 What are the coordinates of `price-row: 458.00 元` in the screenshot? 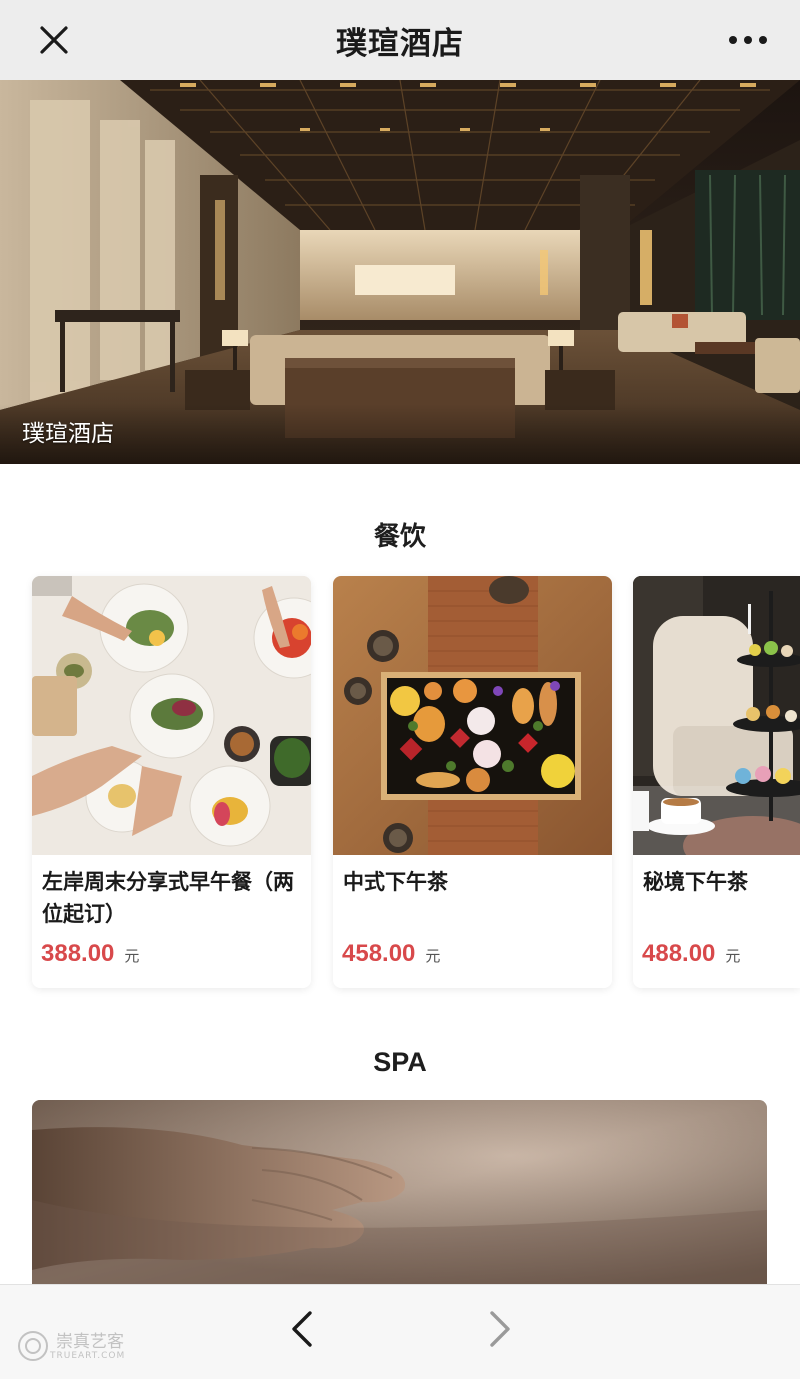 It's located at (391, 954).